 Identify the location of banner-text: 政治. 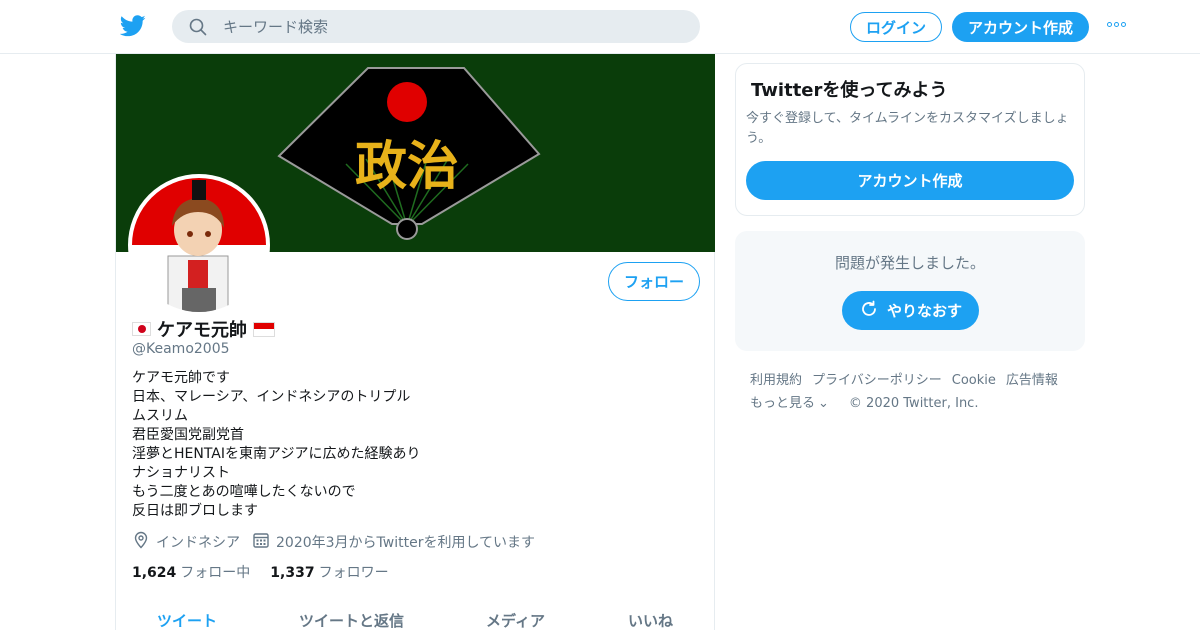
(407, 166).